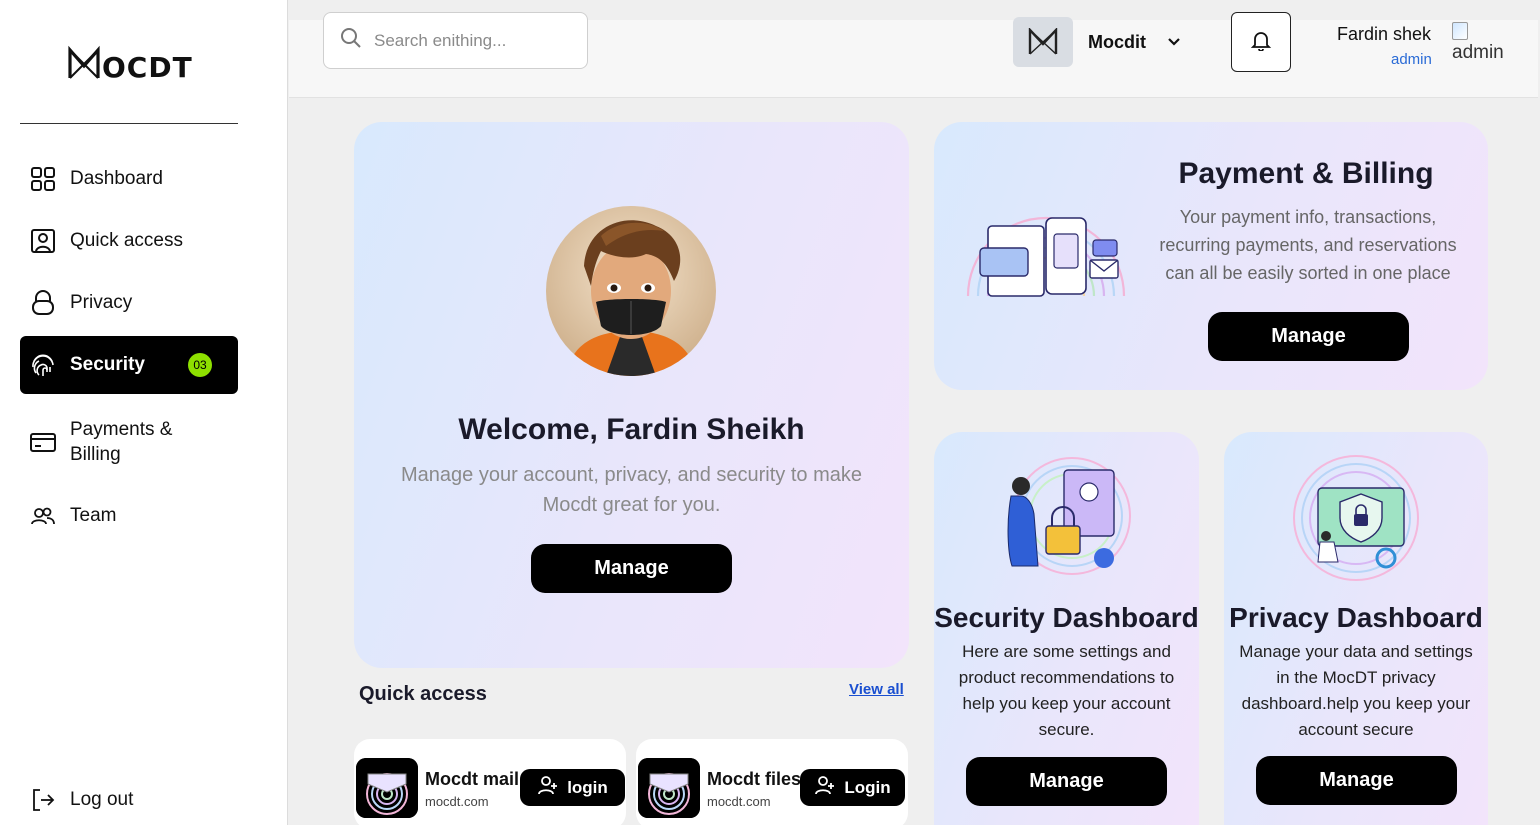  What do you see at coordinates (93, 515) in the screenshot?
I see `sidebar-item-label: Team` at bounding box center [93, 515].